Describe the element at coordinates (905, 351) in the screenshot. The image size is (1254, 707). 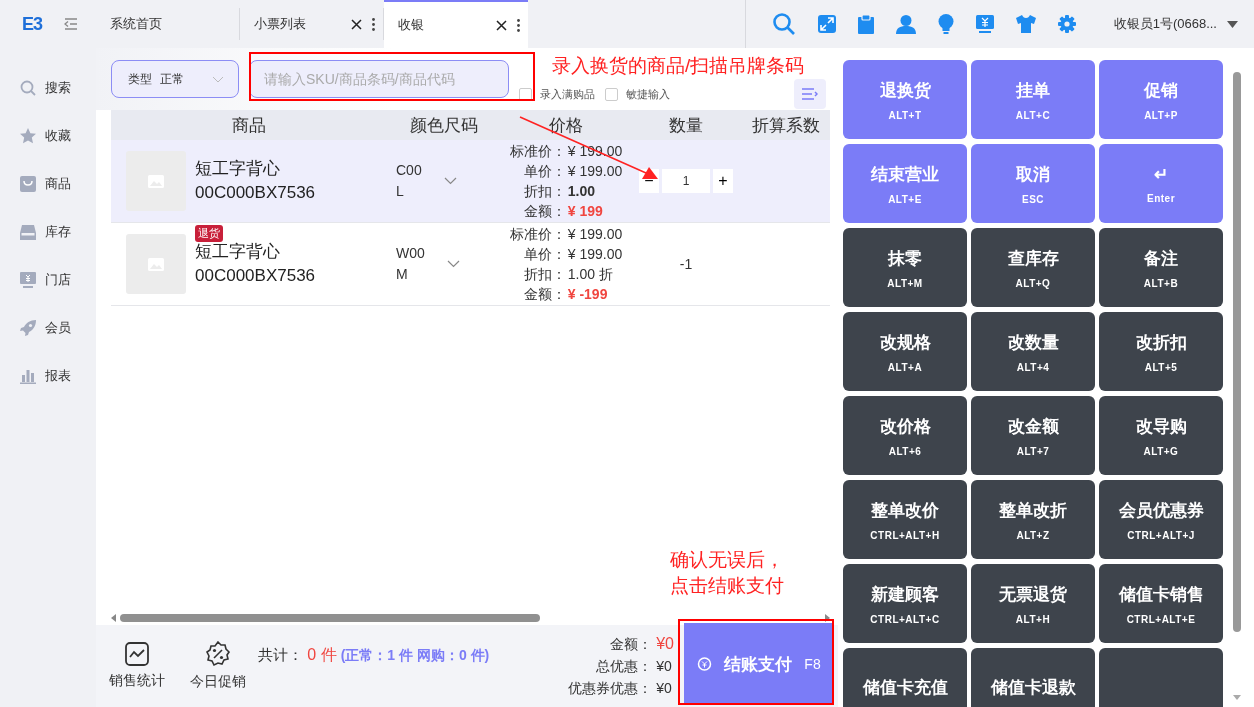
I see `action-button: 改规格 ALT+A` at that location.